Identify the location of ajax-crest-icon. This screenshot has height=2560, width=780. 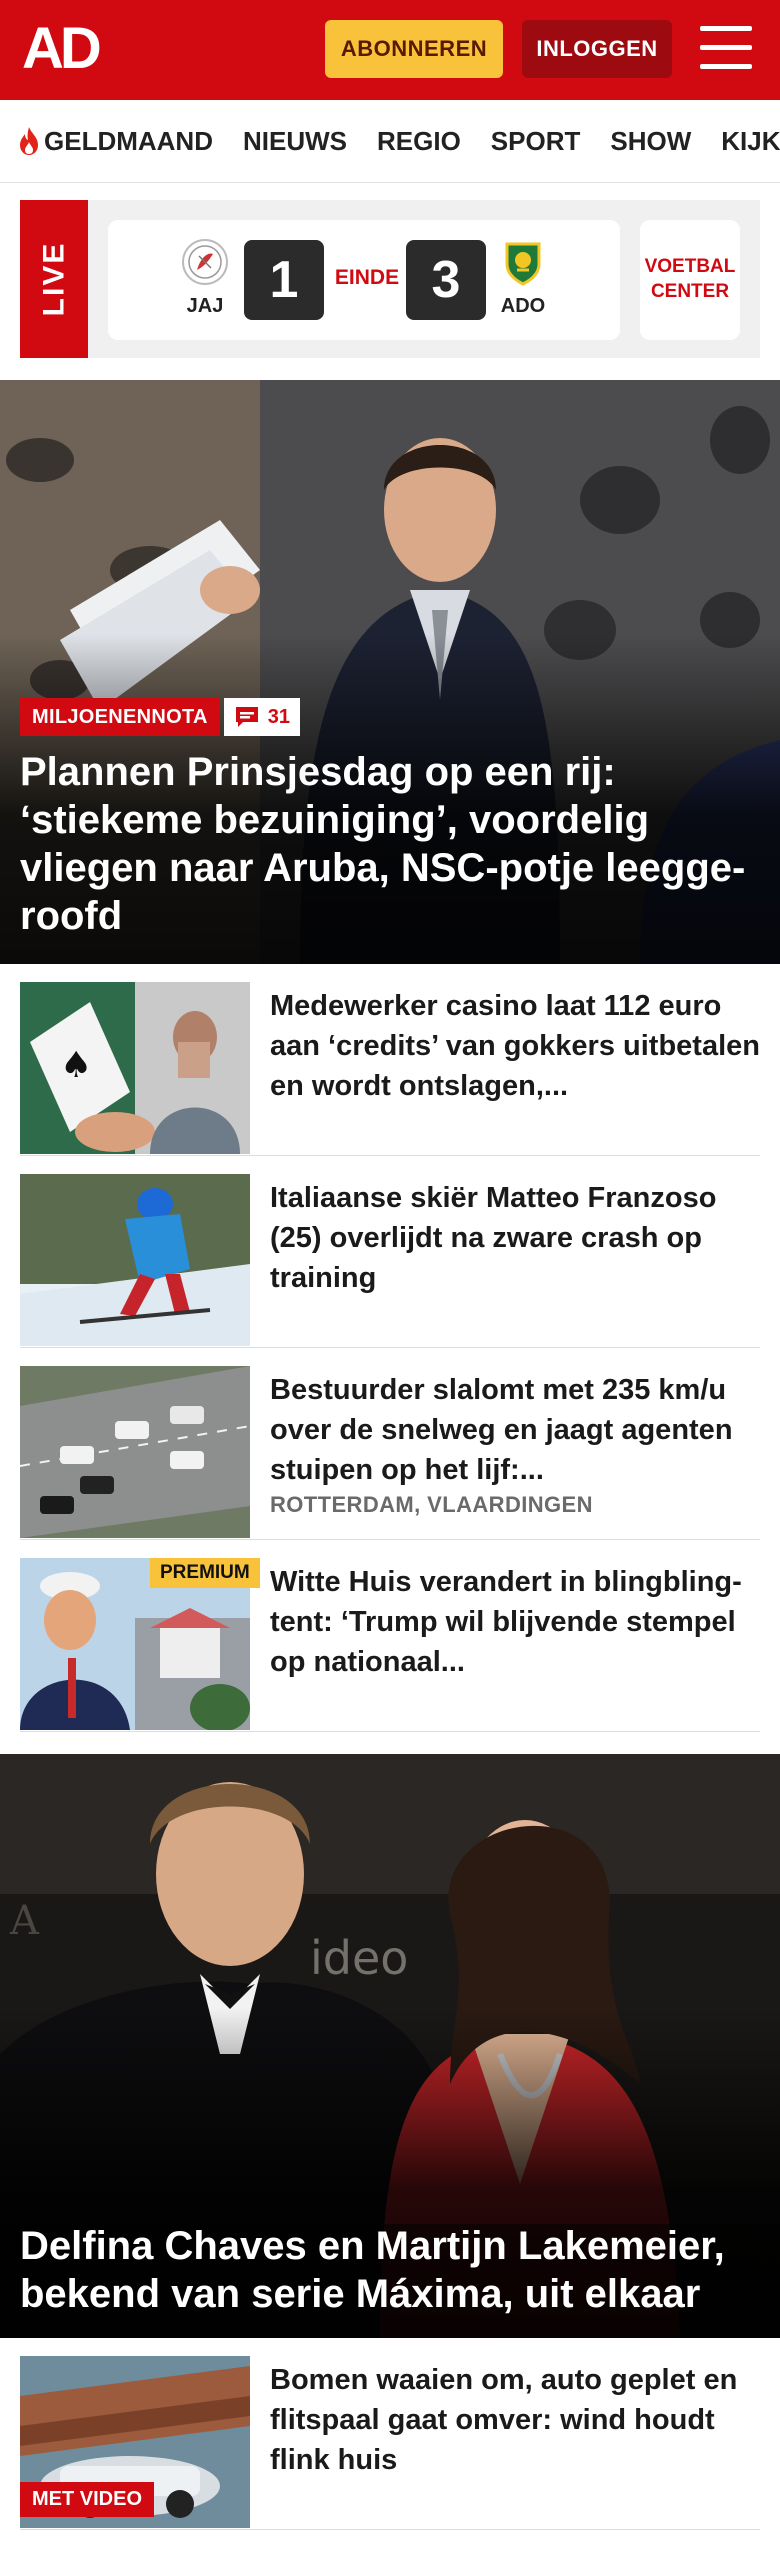
(205, 262).